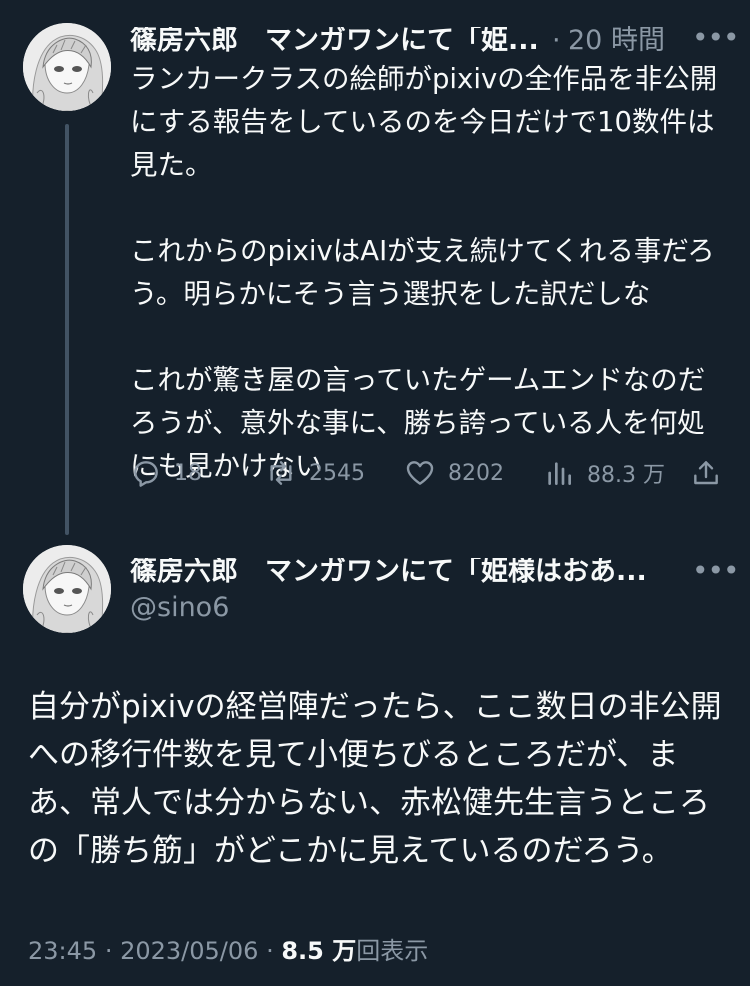  I want to click on tweet-footer: 23:45 · 2023/05/06 · 8.5 万回表示, so click(228, 948).